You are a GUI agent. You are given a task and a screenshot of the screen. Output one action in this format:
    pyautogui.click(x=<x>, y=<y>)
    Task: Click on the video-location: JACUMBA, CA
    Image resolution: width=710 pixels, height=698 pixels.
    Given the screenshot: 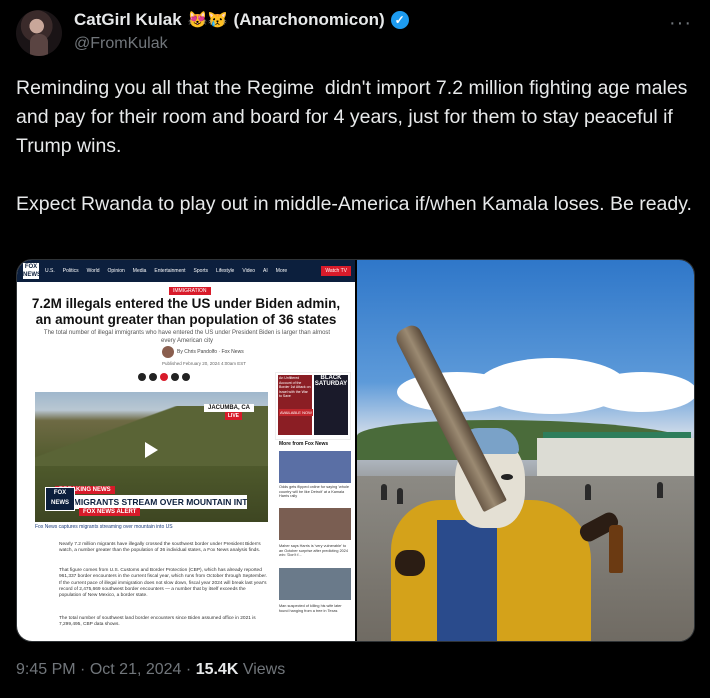 What is the action you would take?
    pyautogui.click(x=229, y=408)
    